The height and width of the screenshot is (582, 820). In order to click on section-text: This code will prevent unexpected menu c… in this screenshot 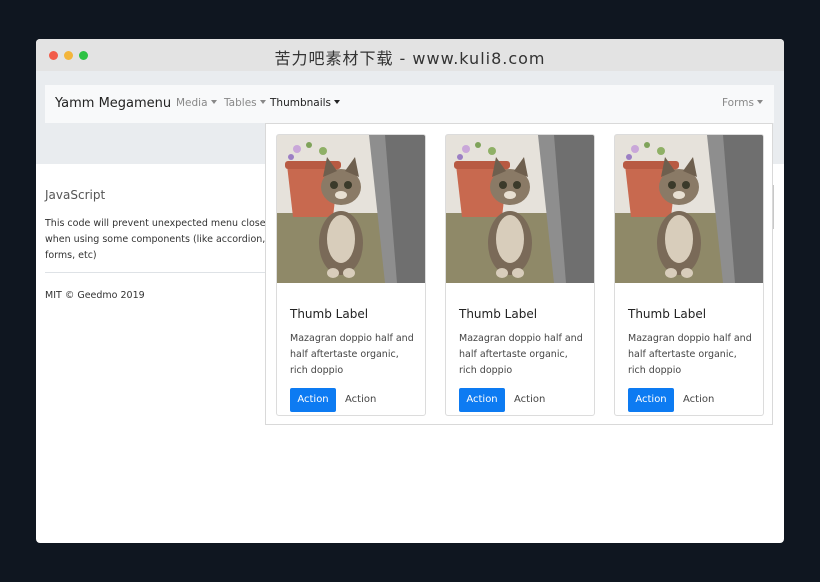, I will do `click(155, 239)`.